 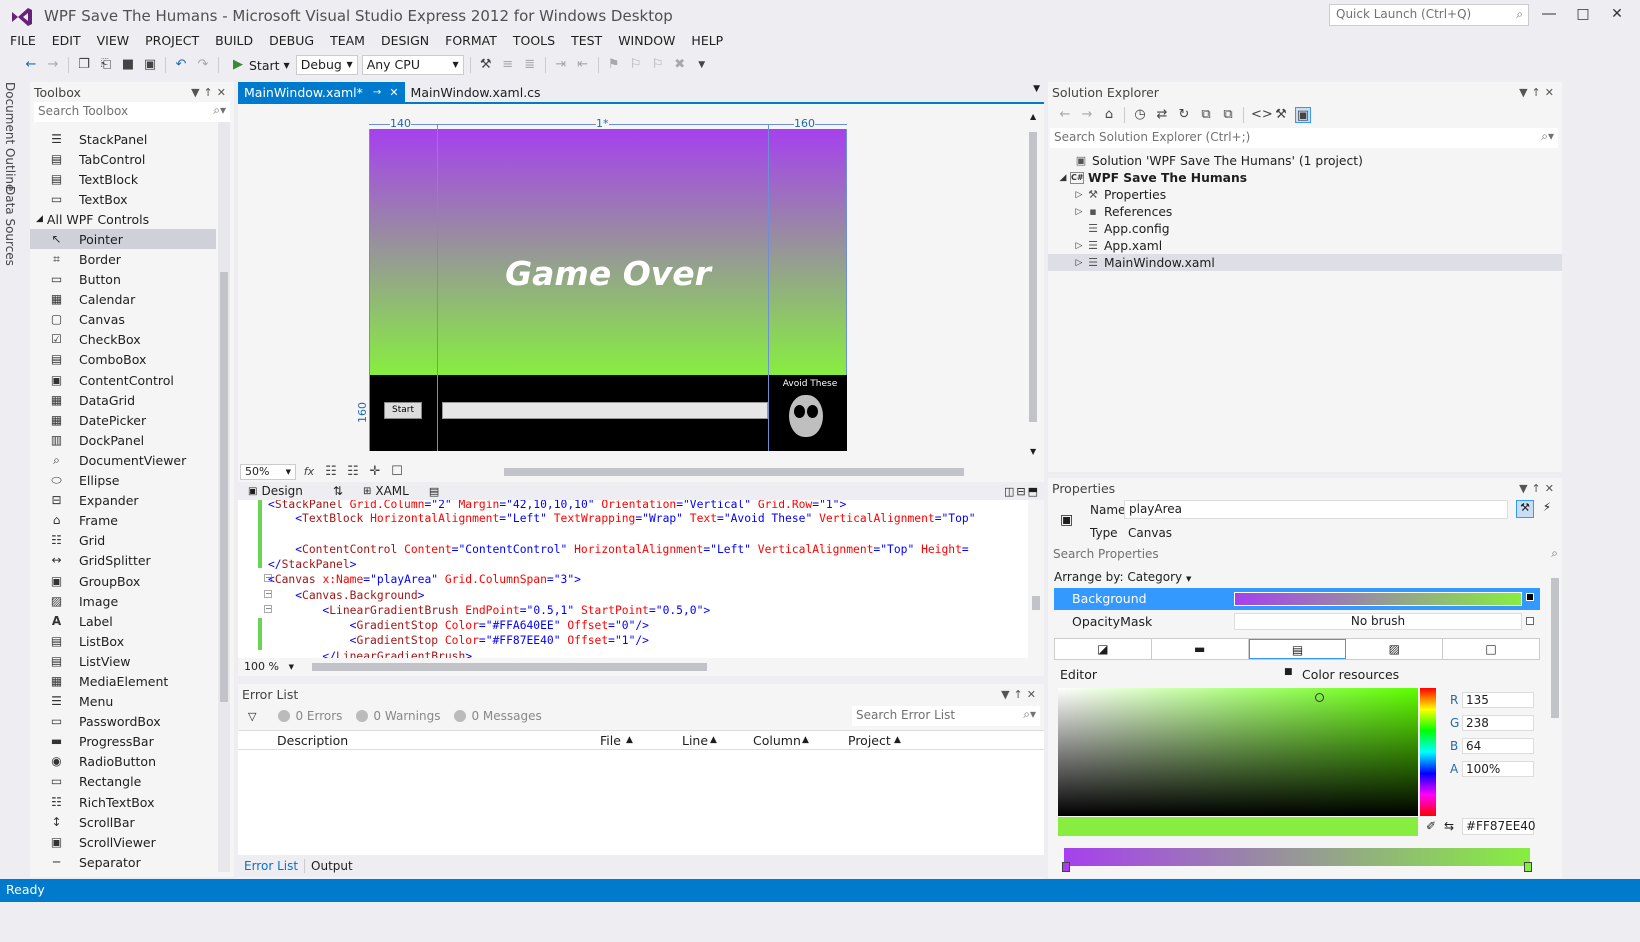 I want to click on toolbox-item-listview: ▤ ListView, so click(x=123, y=661).